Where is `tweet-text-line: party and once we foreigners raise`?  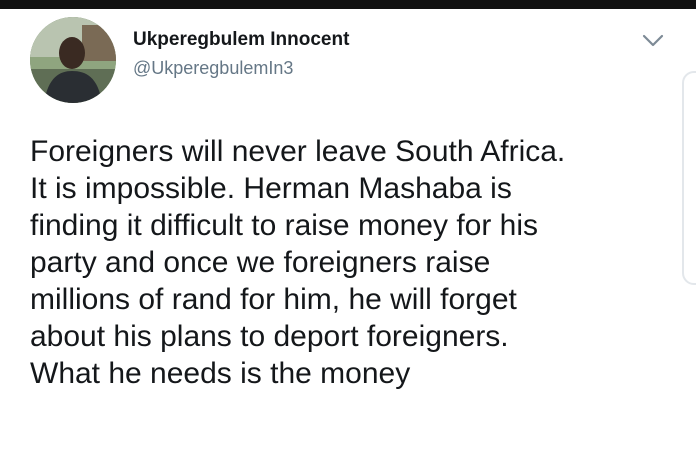
tweet-text-line: party and once we foreigners raise is located at coordinates (260, 262).